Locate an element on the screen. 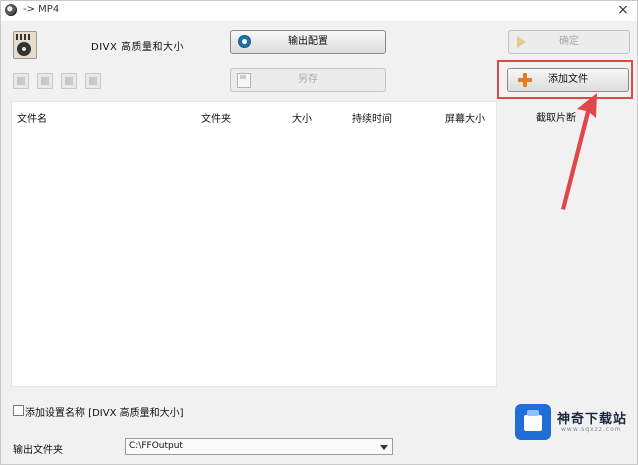 The image size is (638, 465). output-config-label: 输出配置 is located at coordinates (308, 41).